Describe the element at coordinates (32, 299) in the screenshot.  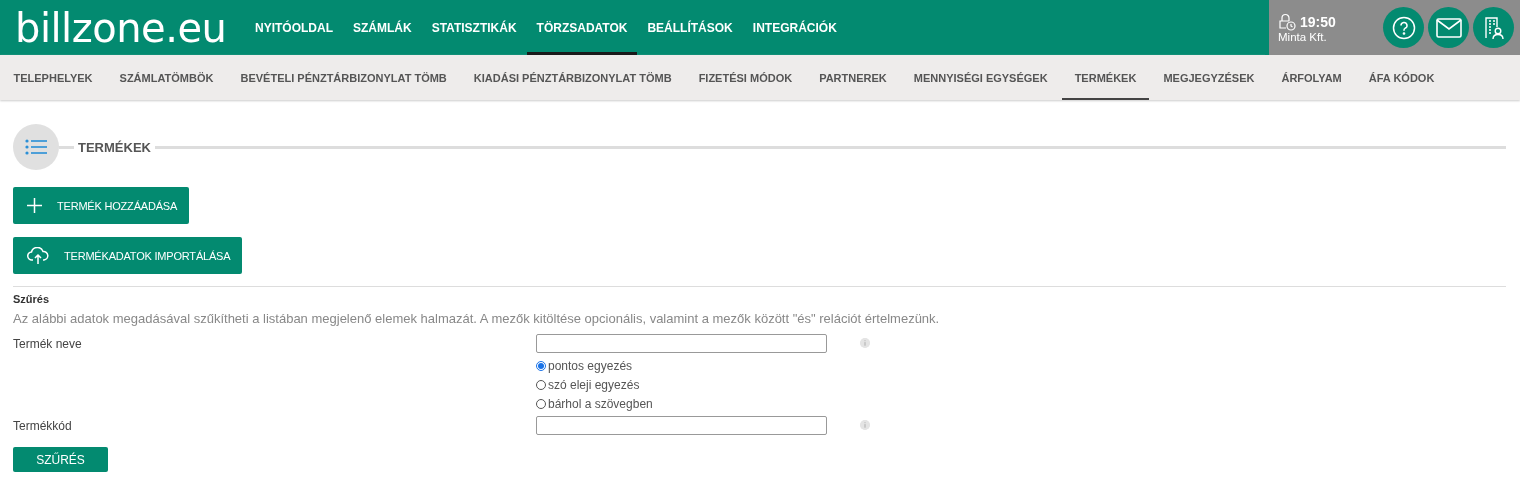
I see `filter-title: Szűrés` at that location.